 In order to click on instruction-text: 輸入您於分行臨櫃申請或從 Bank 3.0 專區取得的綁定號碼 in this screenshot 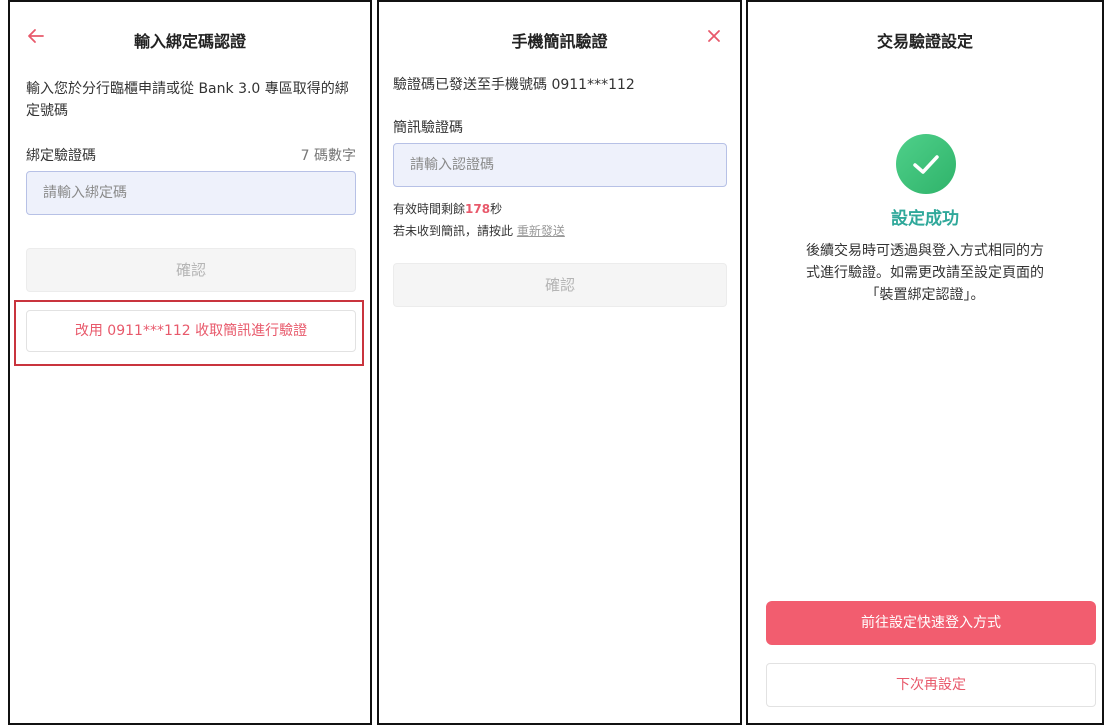, I will do `click(187, 100)`.